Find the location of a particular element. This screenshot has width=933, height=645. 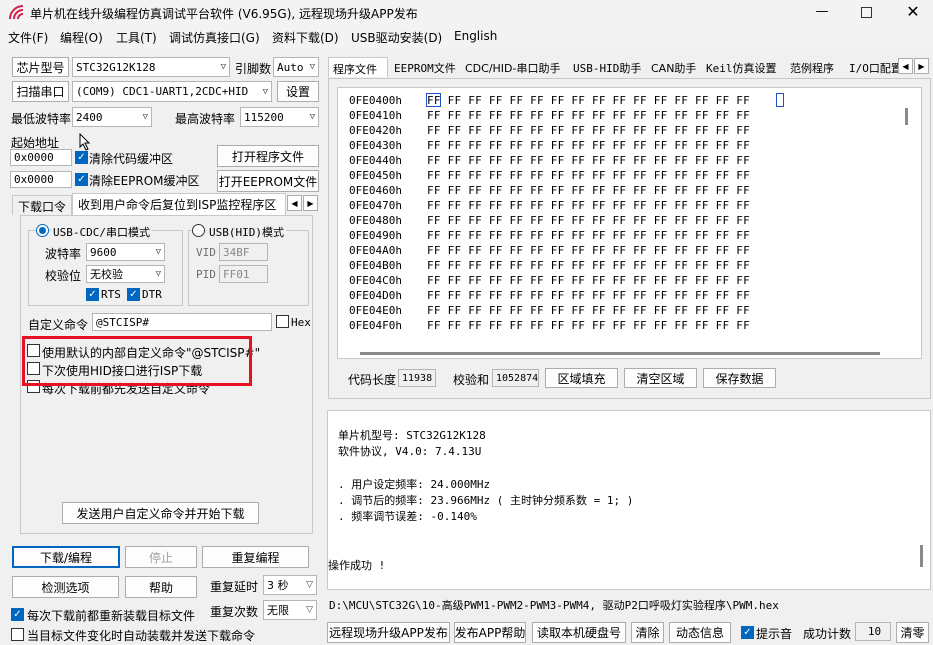

custom-command-input: @STCISP# is located at coordinates (182, 322).